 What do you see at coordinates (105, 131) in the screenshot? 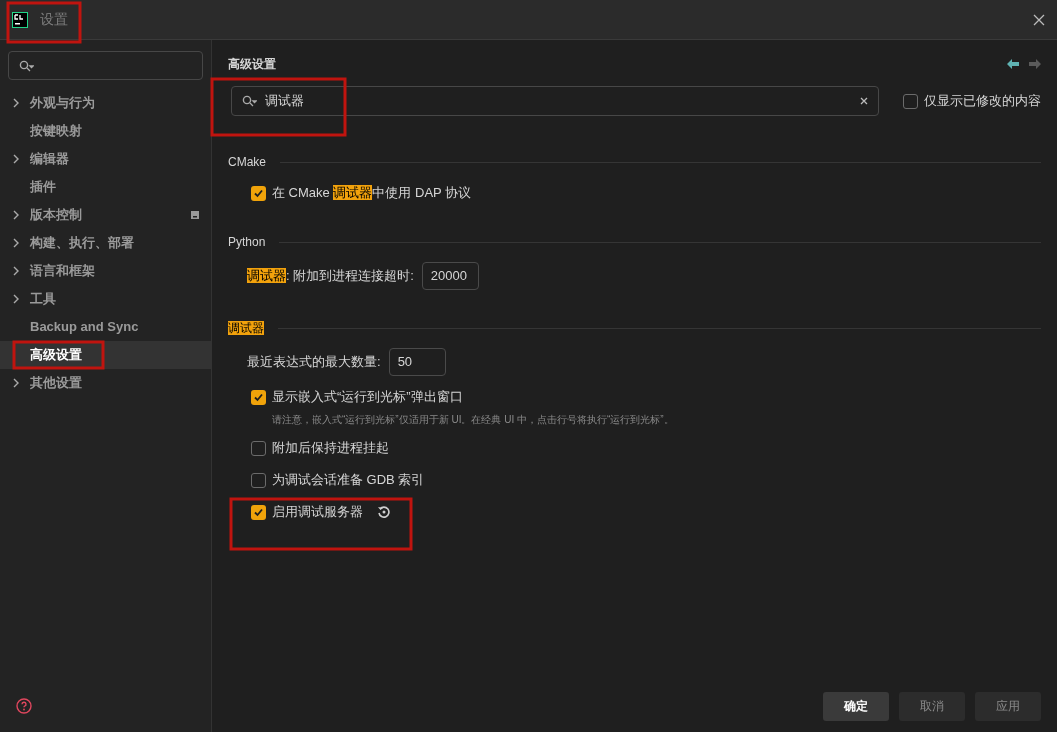
I see `sidebar-item: 按键映射` at bounding box center [105, 131].